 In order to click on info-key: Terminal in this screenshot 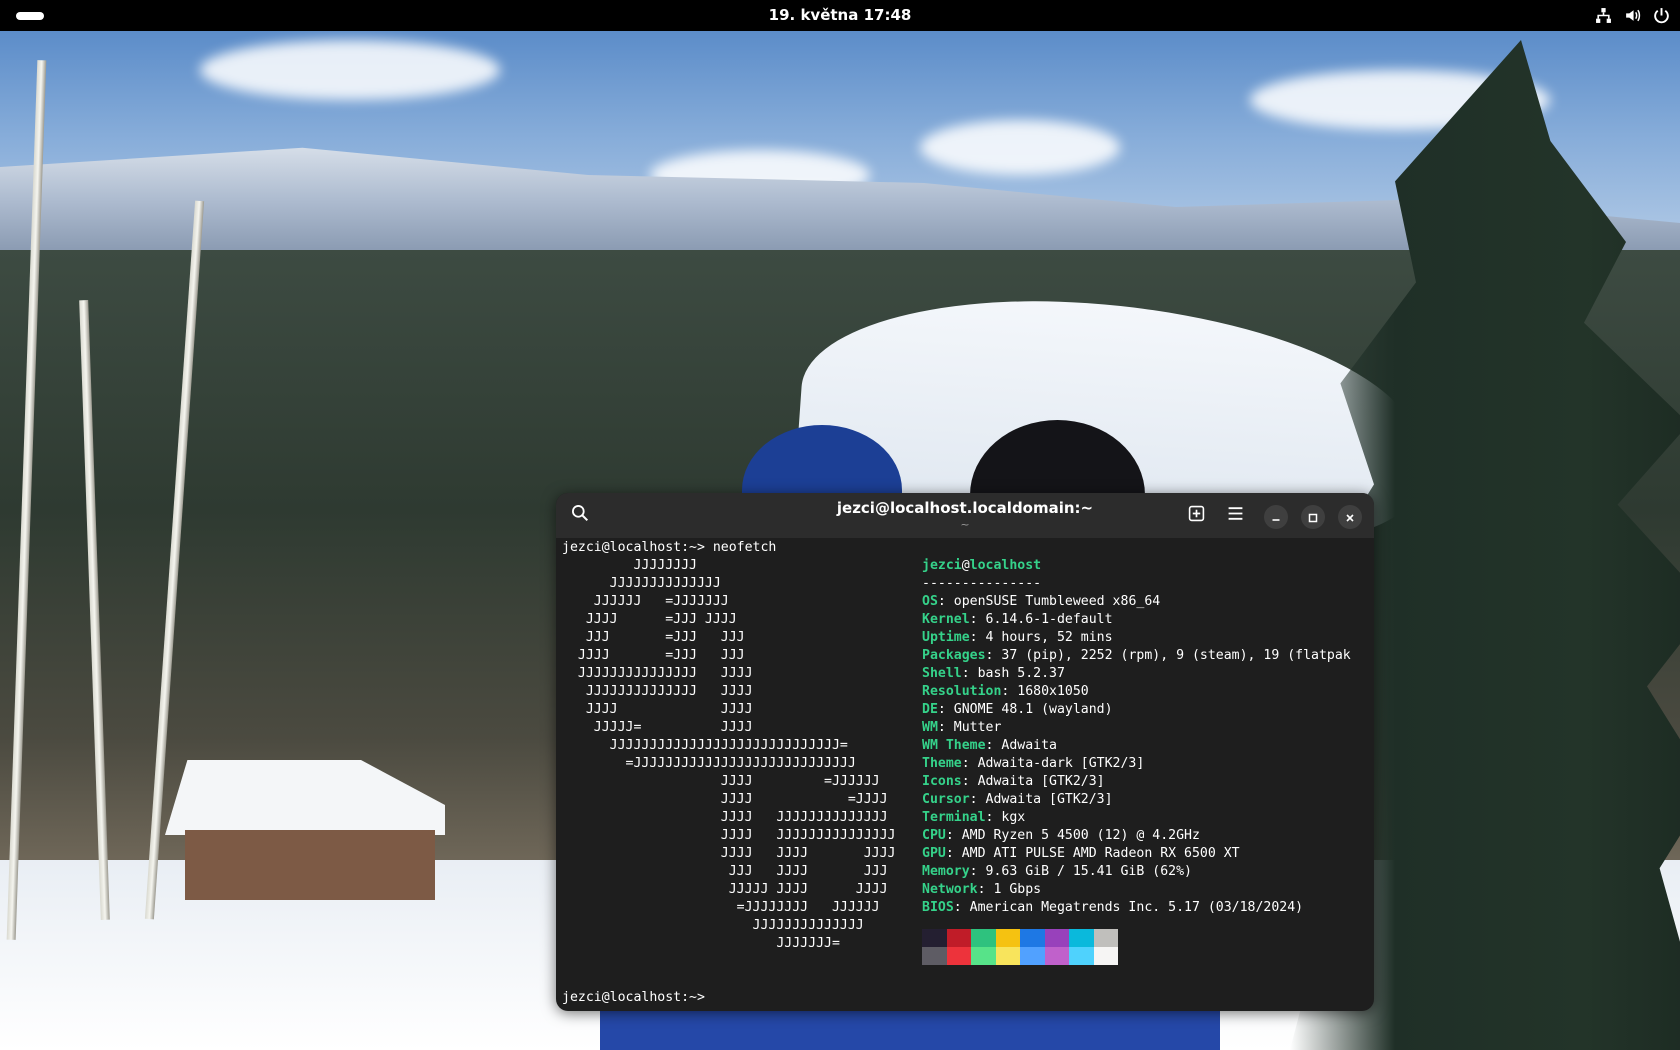, I will do `click(954, 817)`.